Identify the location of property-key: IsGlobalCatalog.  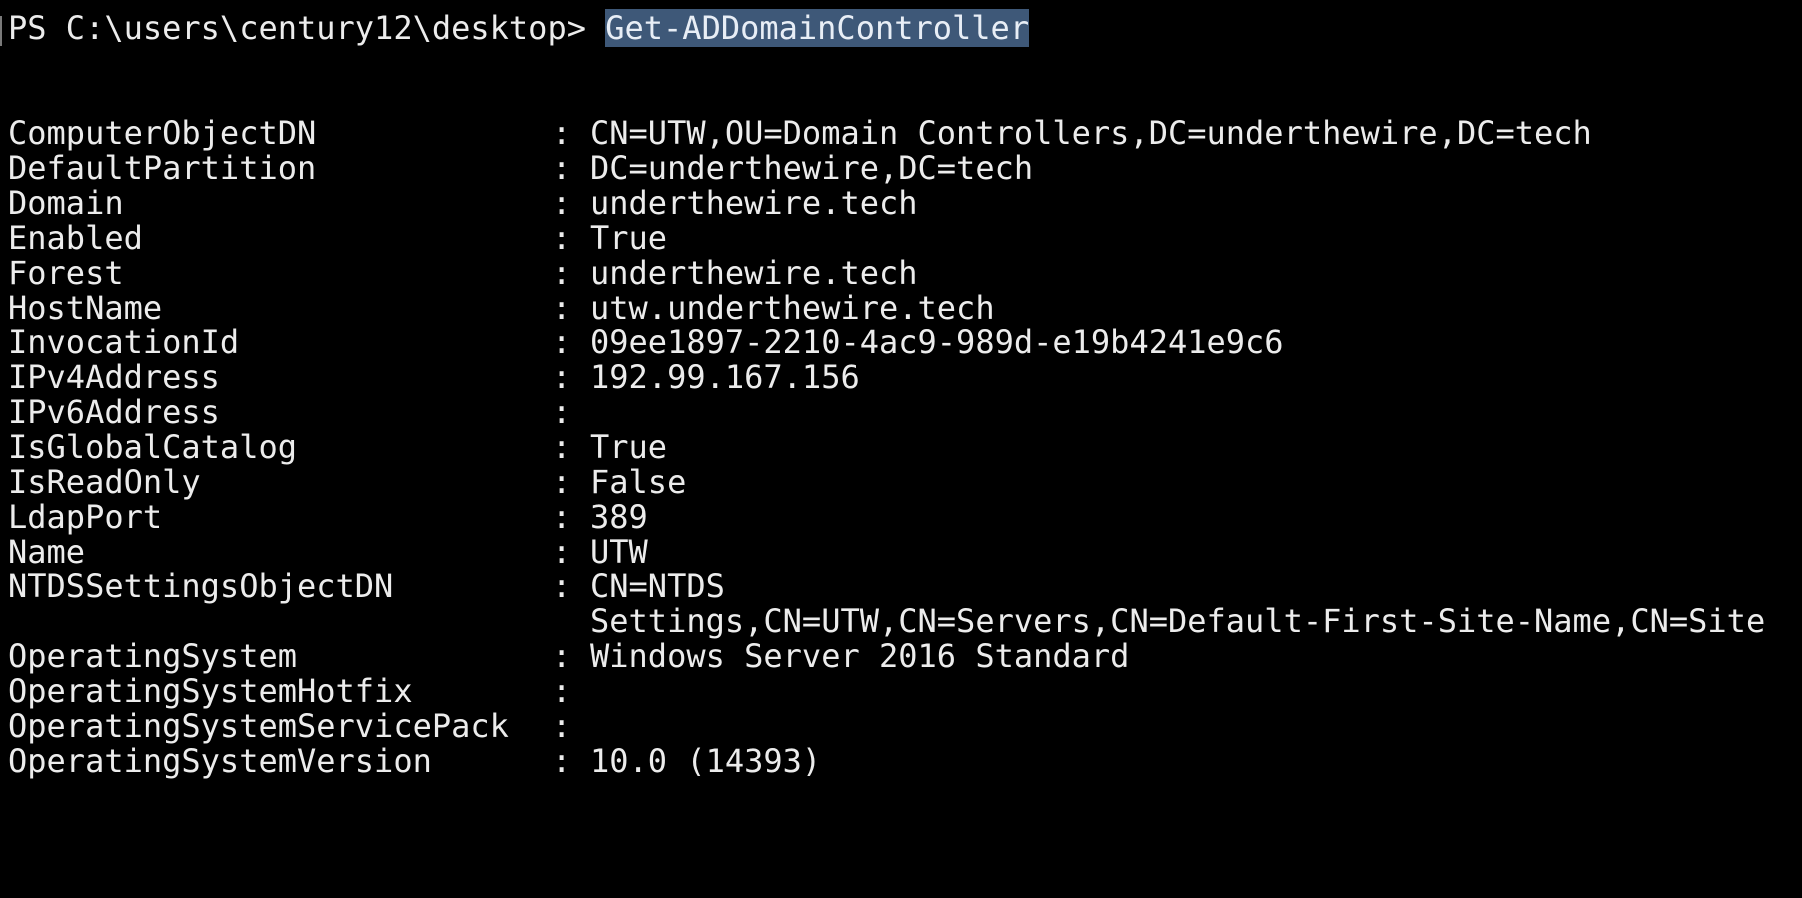
(152, 447).